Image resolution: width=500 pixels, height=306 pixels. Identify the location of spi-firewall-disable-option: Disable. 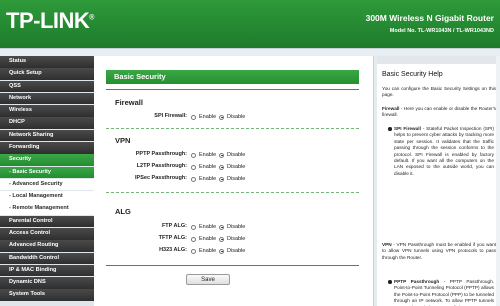
(232, 117).